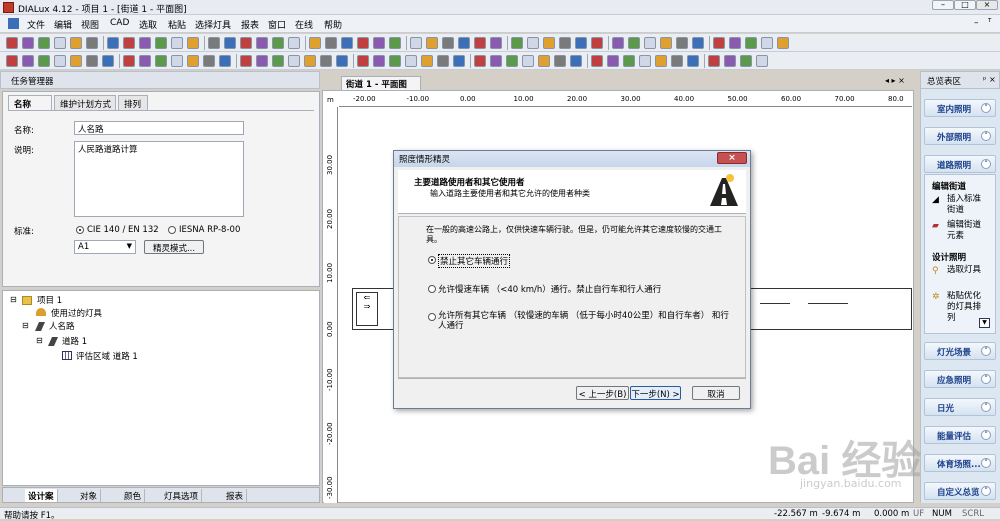 This screenshot has width=1000, height=521. What do you see at coordinates (74, 341) in the screenshot?
I see `tree-item-road: 道路 1` at bounding box center [74, 341].